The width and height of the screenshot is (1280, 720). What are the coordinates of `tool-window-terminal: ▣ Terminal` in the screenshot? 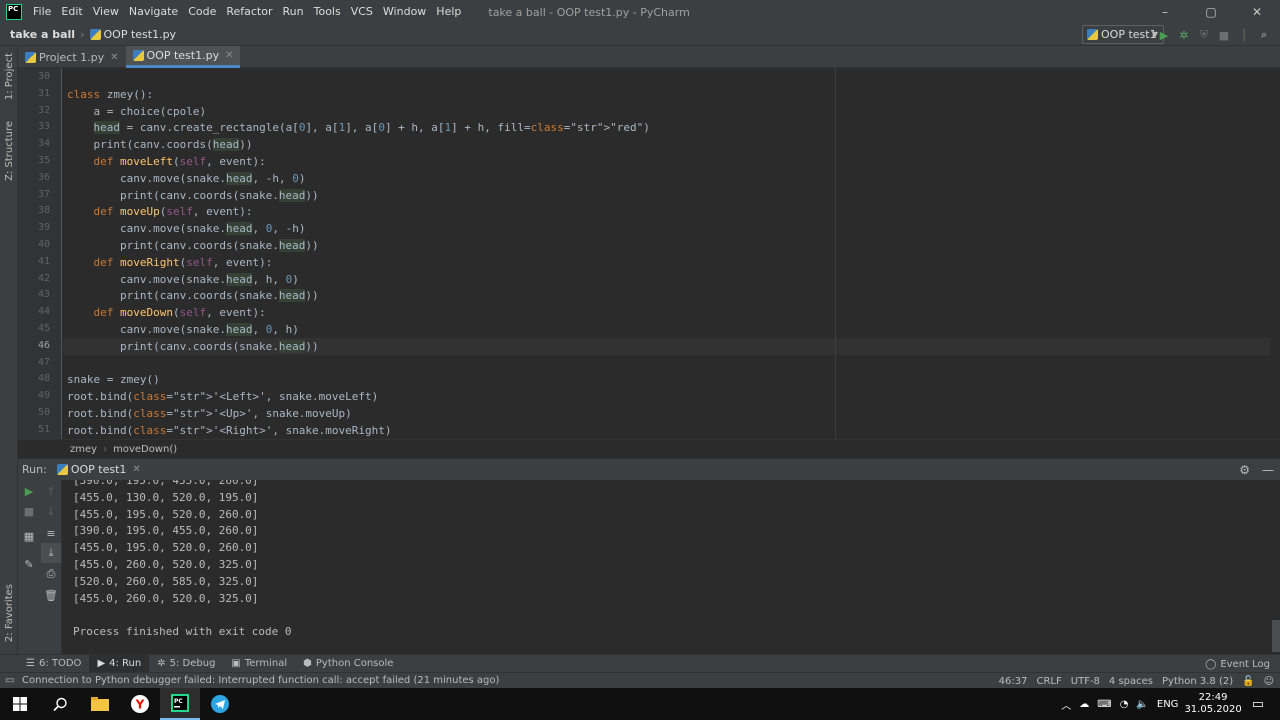 It's located at (259, 664).